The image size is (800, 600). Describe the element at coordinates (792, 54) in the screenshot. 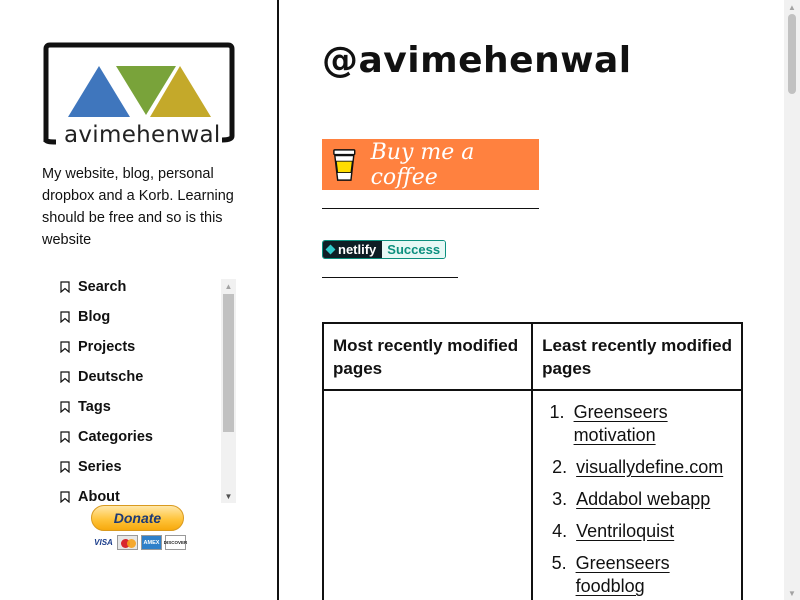

I see `page-scrollbar-thumb` at that location.